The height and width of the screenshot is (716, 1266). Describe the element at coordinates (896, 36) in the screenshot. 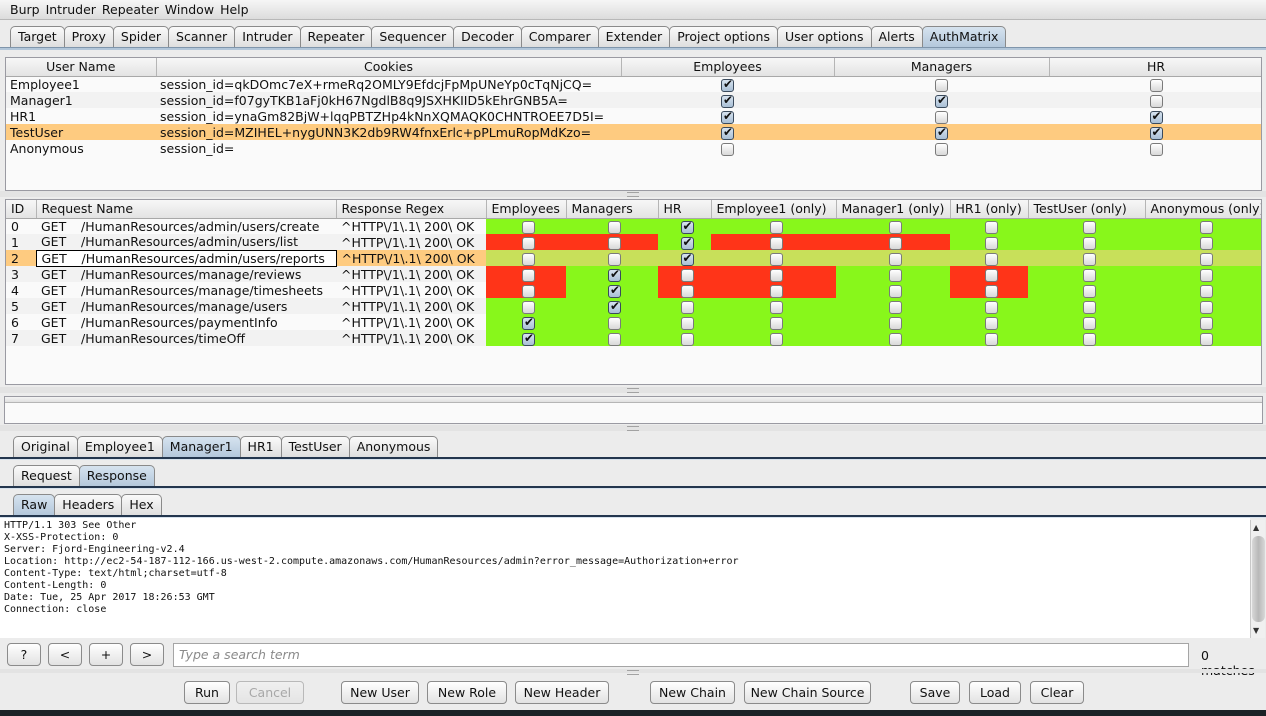

I see `tab-alerts: Alerts` at that location.